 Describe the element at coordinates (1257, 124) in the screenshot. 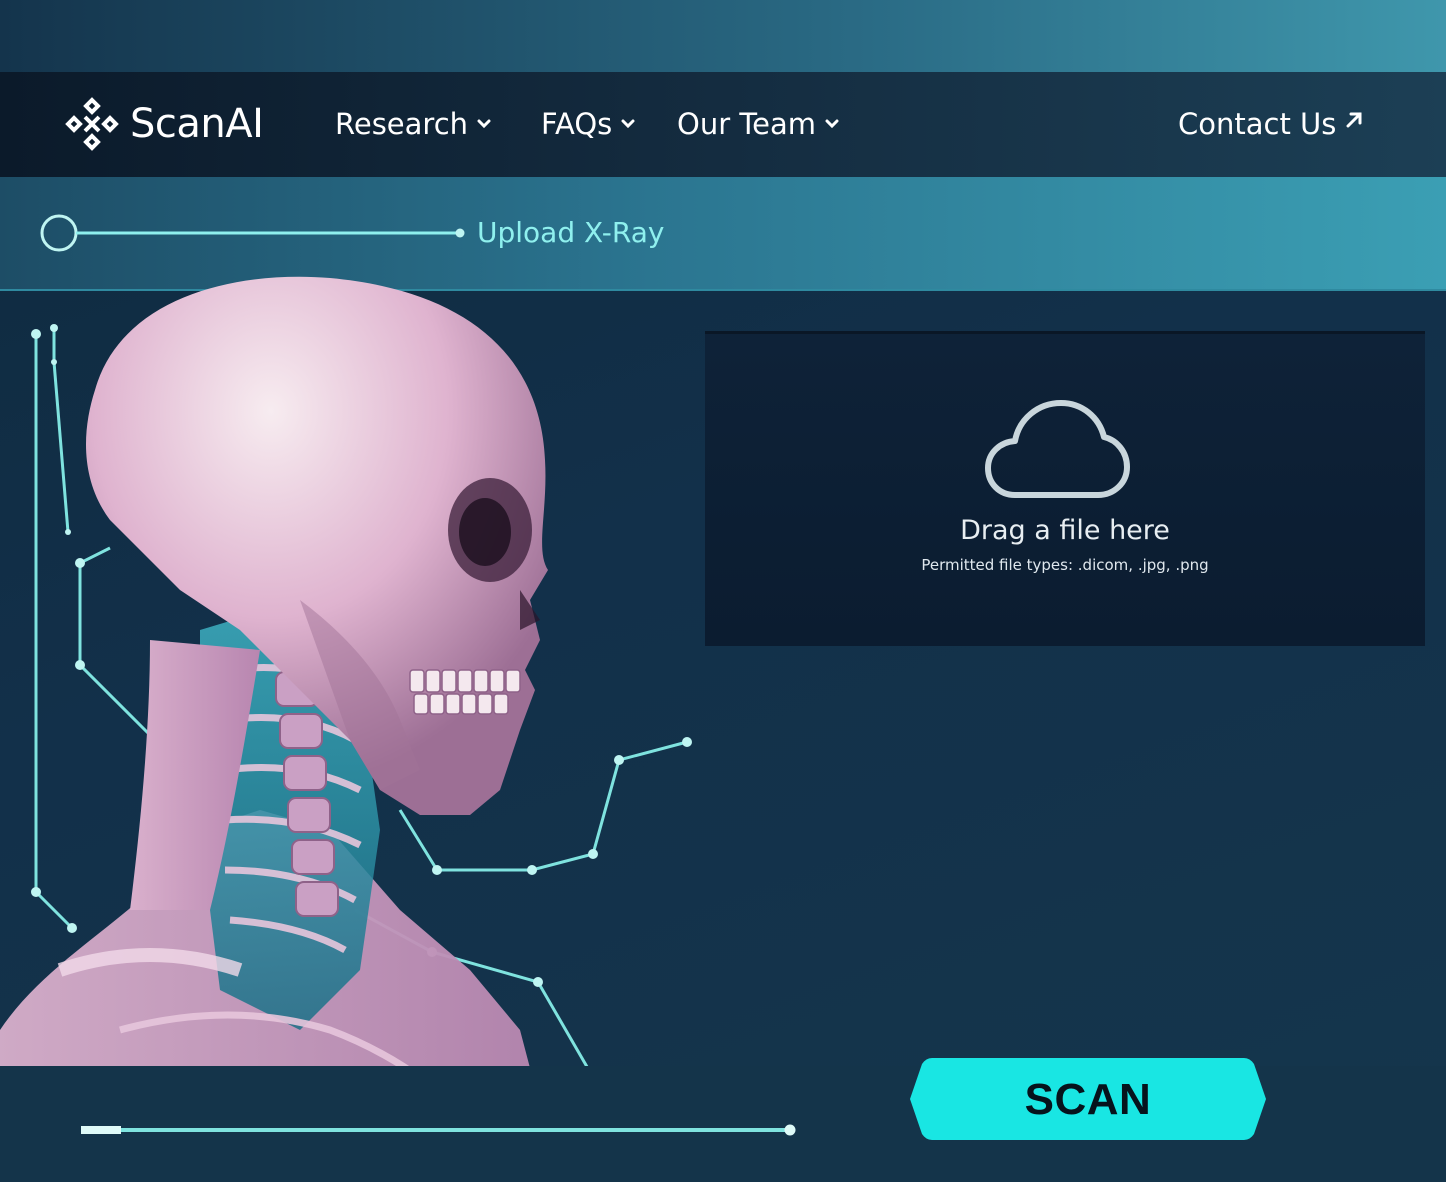

I see `contact-us-label: Contact Us` at that location.